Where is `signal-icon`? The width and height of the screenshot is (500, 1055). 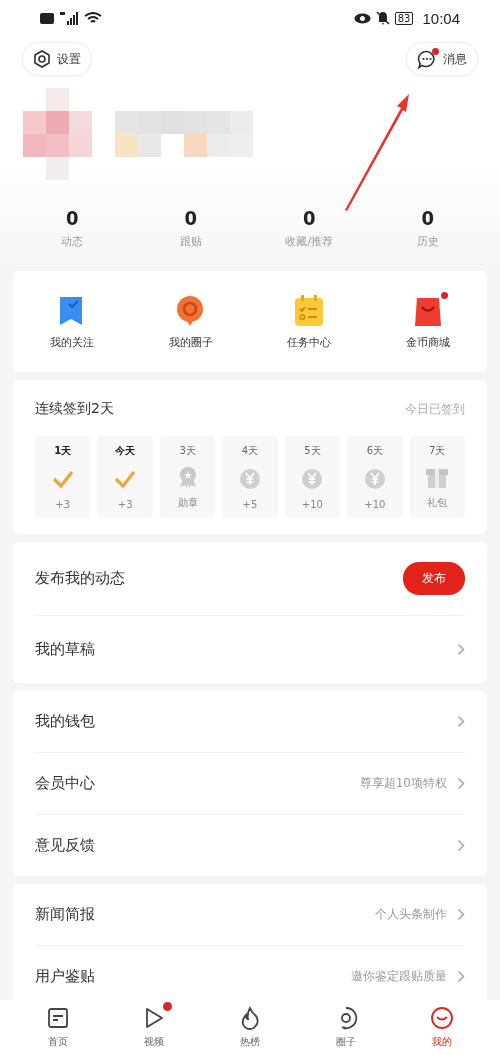 signal-icon is located at coordinates (69, 18).